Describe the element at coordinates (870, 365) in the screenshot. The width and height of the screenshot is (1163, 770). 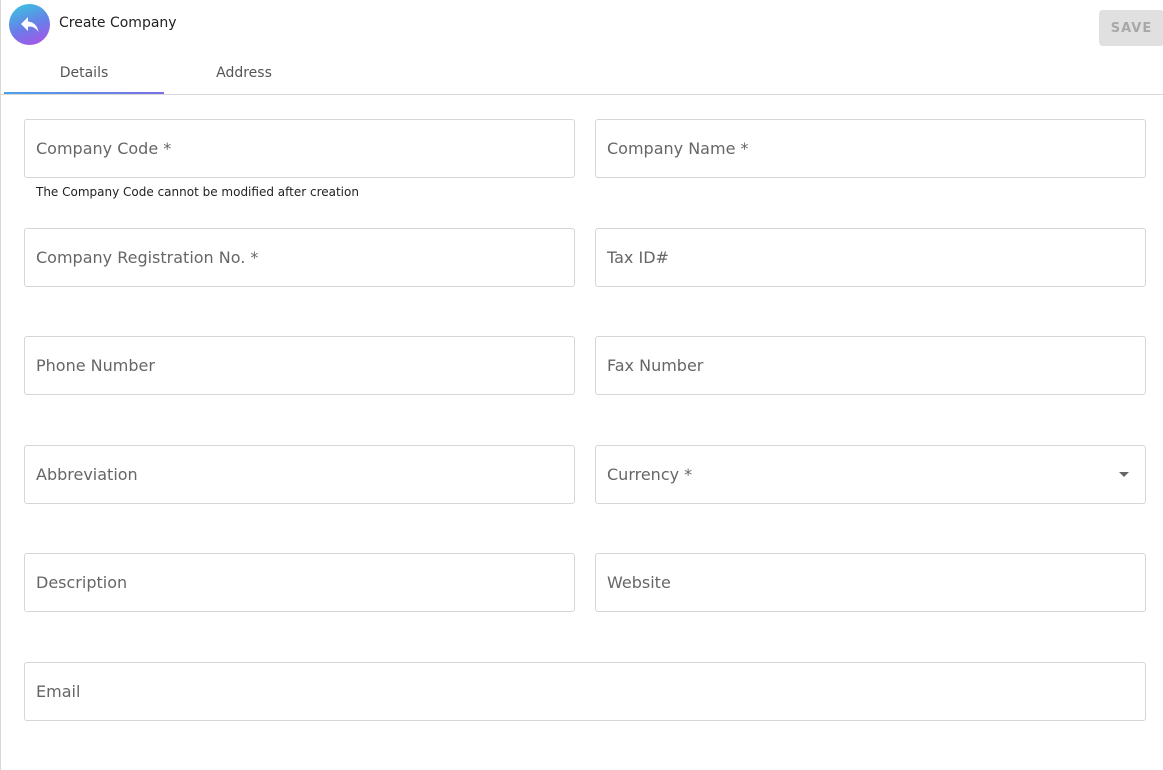
I see `fax-number-field: Fax Number` at that location.